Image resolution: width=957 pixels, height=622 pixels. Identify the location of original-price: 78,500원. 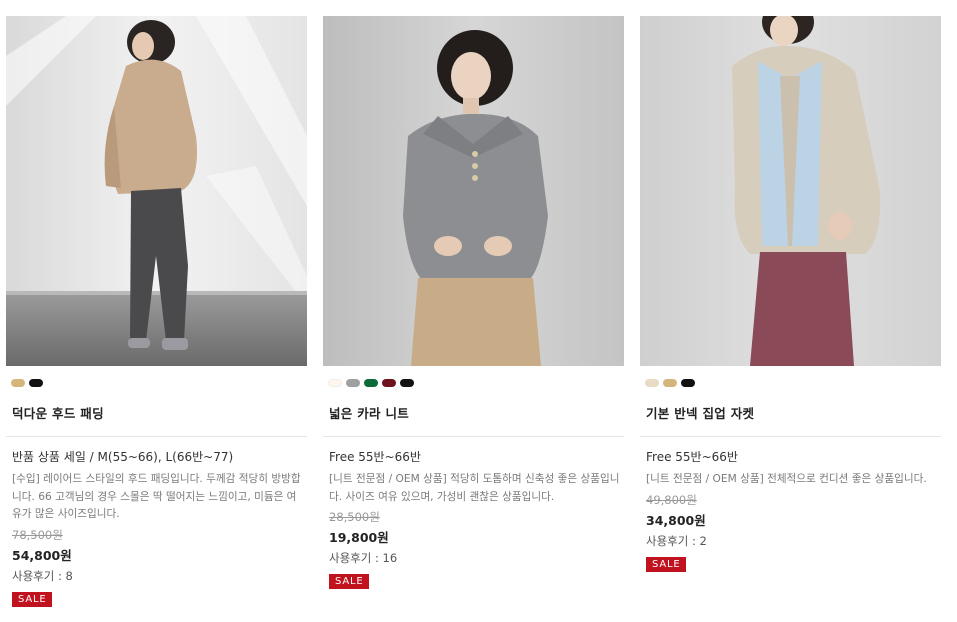
(37, 534).